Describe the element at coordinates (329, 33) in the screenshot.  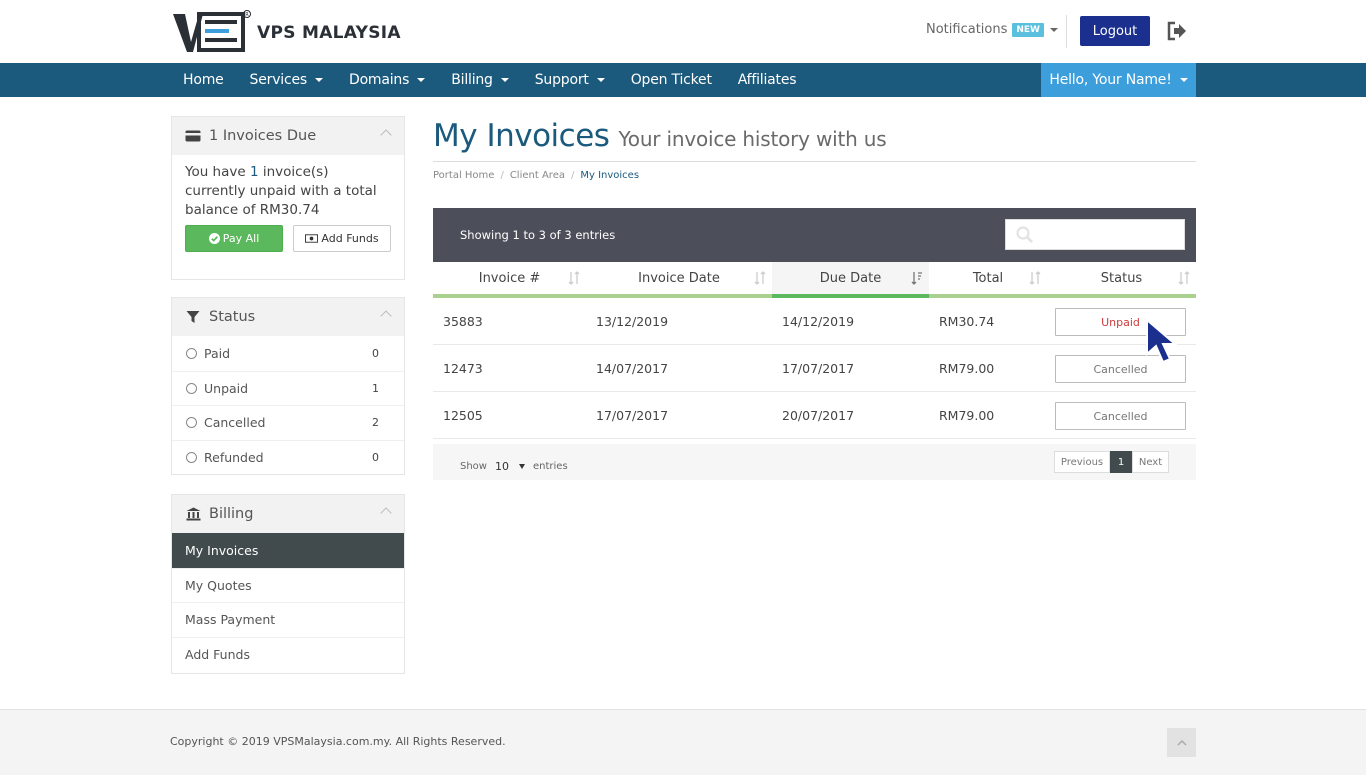
I see `brand-name: VPS MALAYSIA` at that location.